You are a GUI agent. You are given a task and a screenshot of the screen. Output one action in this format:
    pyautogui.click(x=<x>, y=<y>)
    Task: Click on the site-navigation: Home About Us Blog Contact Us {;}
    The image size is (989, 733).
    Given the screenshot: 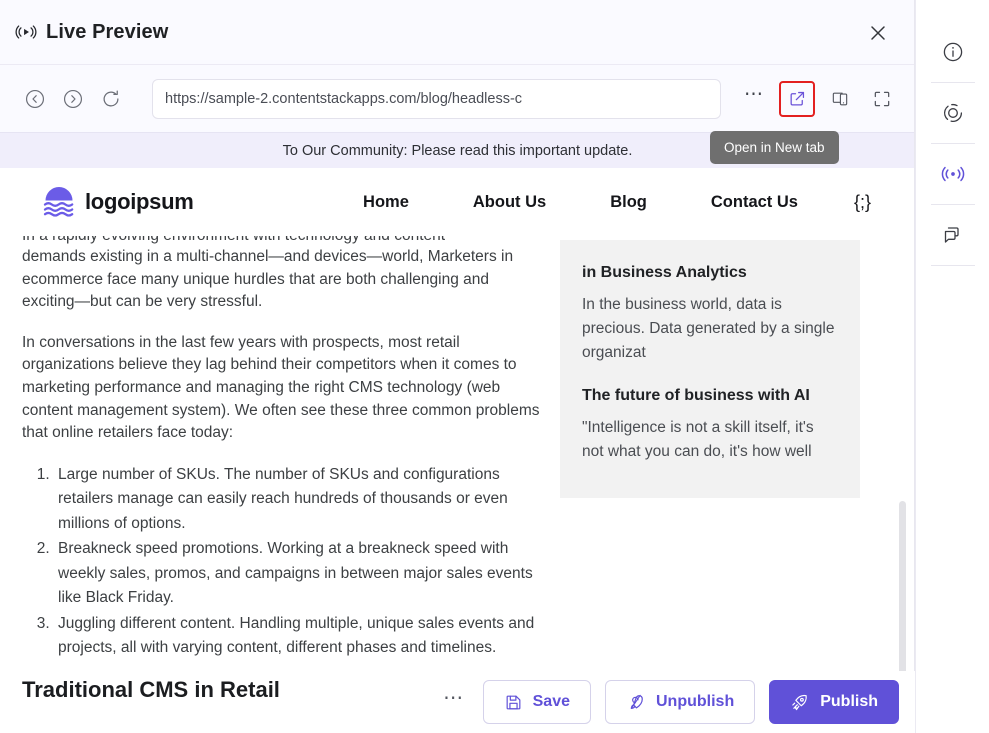 What is the action you would take?
    pyautogui.click(x=603, y=202)
    